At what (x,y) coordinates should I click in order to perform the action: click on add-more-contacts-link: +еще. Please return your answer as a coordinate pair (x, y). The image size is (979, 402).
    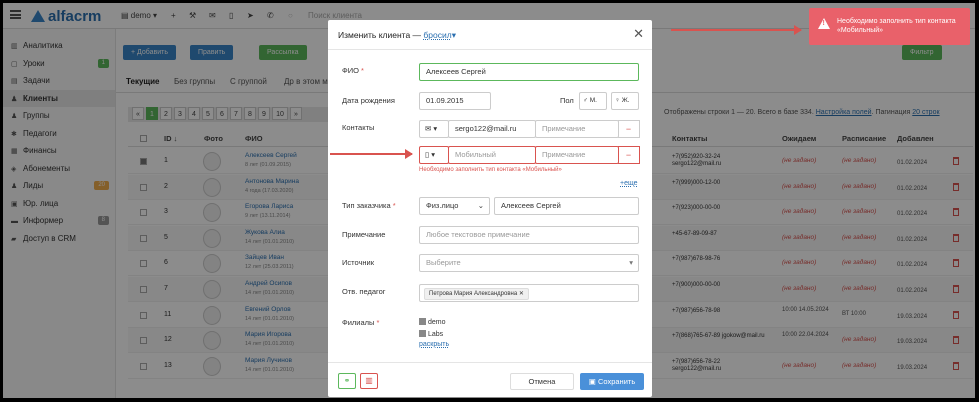
    Looking at the image, I should click on (629, 183).